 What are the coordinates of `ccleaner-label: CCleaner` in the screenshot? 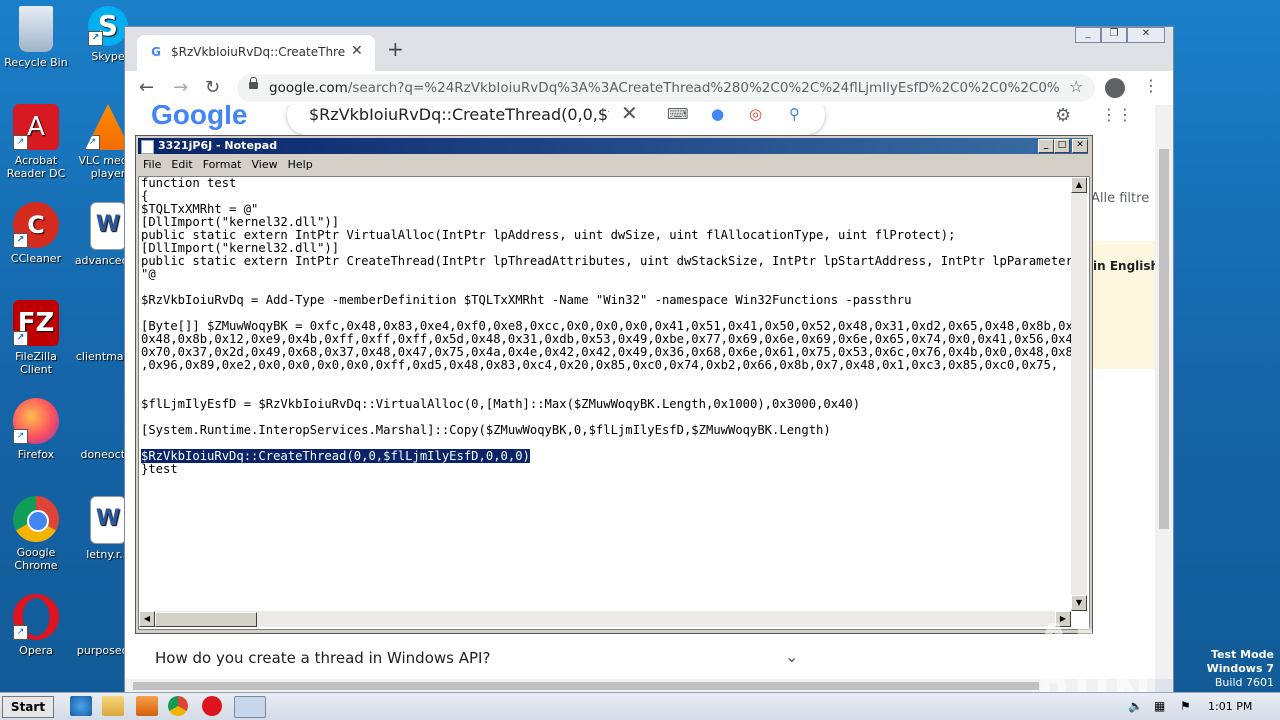 It's located at (36, 258).